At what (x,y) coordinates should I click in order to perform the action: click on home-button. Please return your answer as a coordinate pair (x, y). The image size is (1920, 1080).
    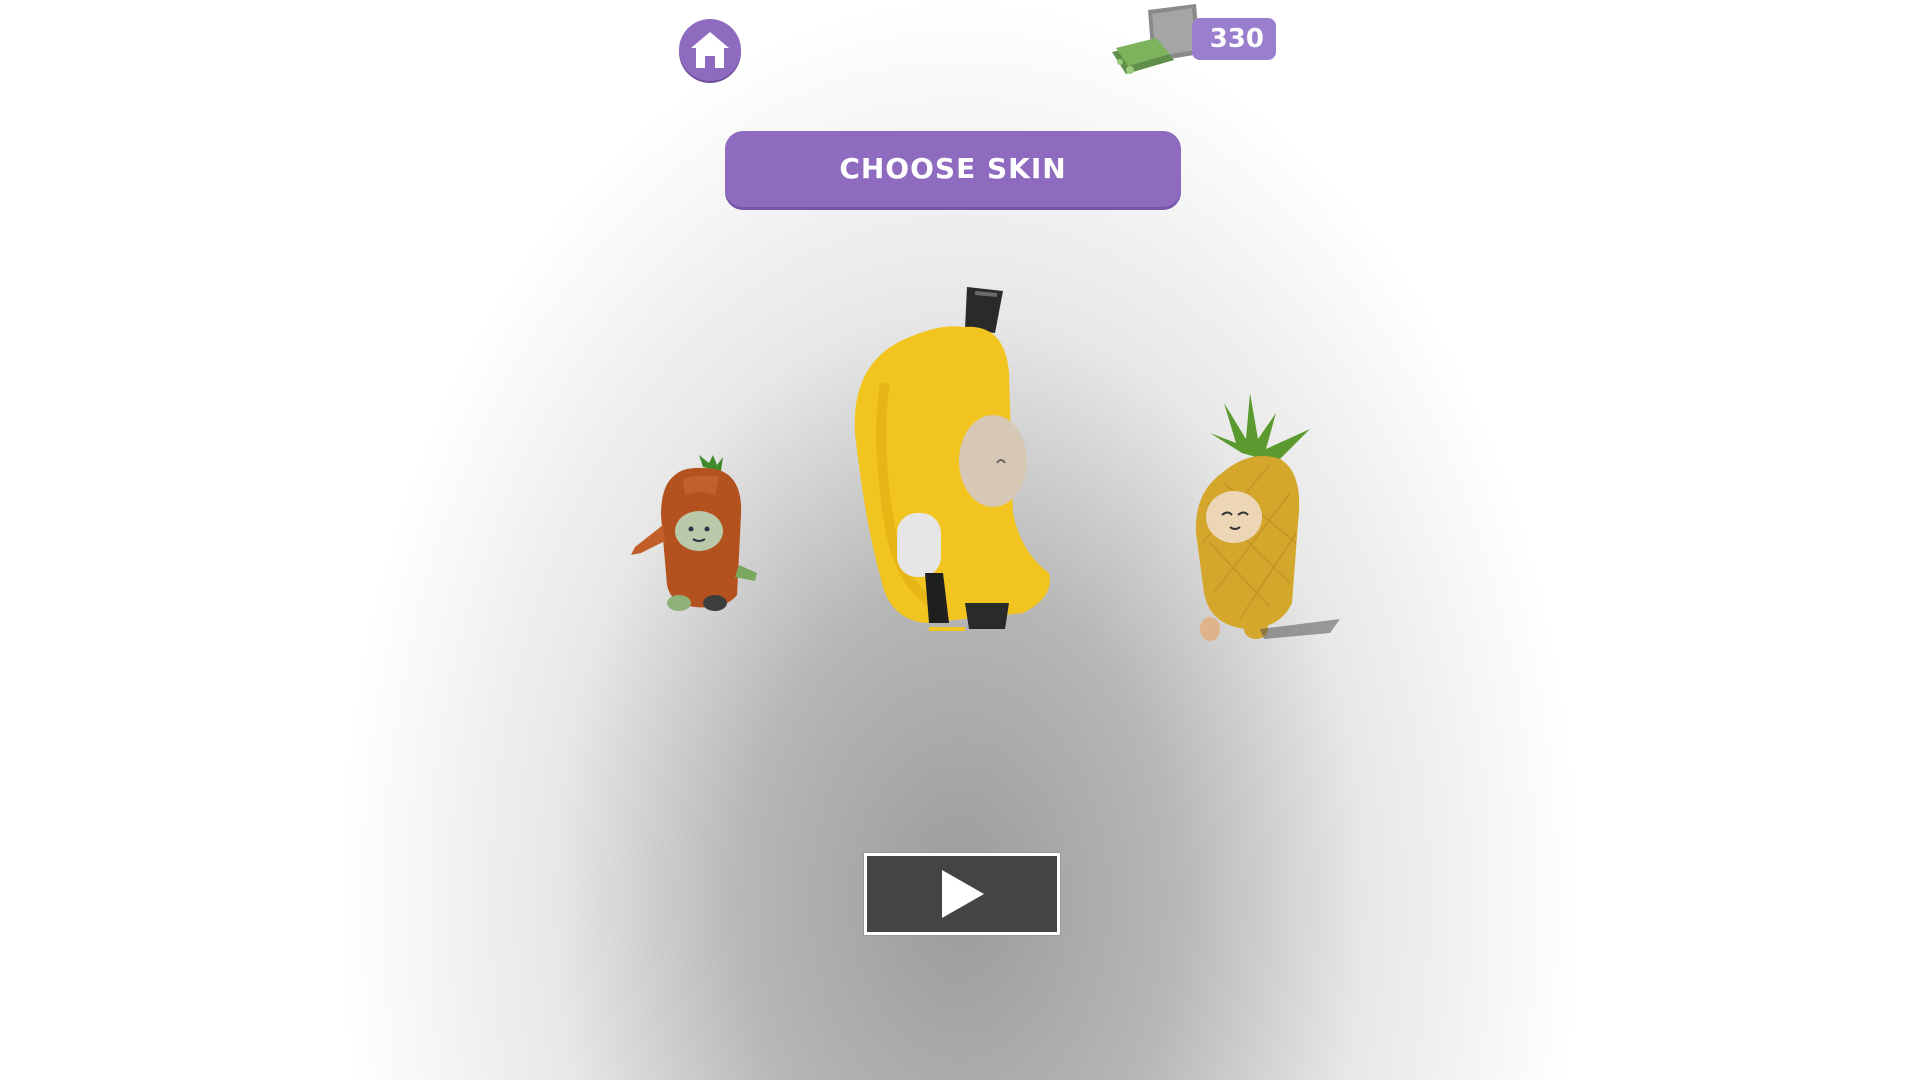
    Looking at the image, I should click on (710, 50).